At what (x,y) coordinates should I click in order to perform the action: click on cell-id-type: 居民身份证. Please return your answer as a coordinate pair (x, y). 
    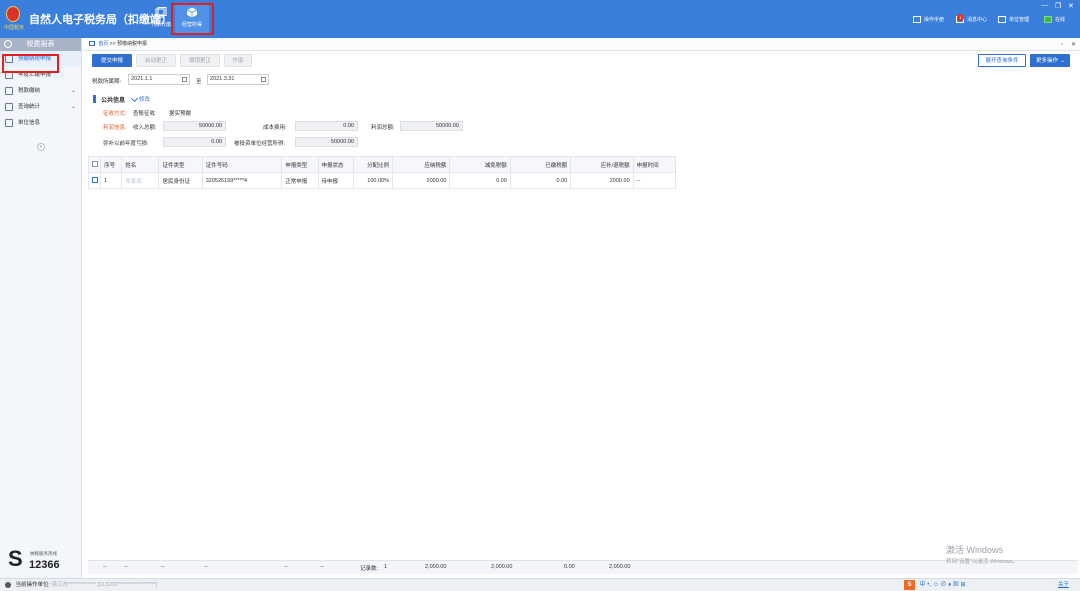
    Looking at the image, I should click on (180, 180).